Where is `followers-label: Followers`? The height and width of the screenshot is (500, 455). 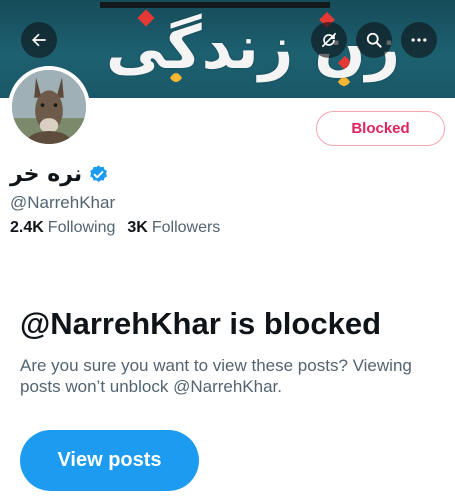 followers-label: Followers is located at coordinates (186, 227).